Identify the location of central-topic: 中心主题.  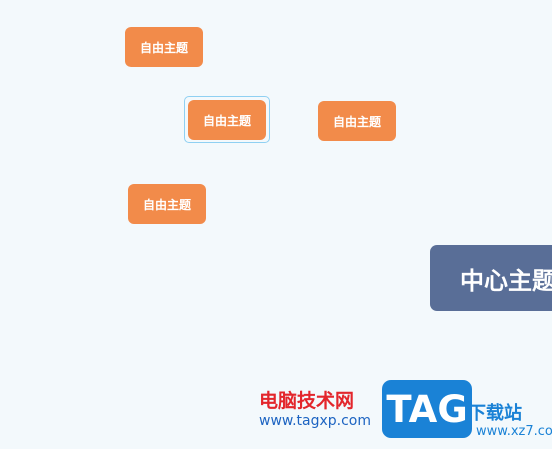
(491, 278).